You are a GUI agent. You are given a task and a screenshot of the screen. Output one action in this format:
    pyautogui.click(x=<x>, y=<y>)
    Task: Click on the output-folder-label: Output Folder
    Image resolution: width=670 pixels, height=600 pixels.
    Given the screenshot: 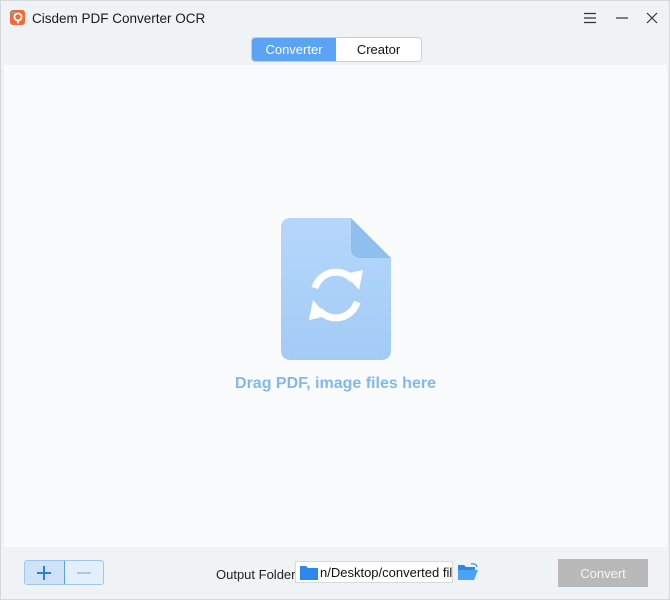 What is the action you would take?
    pyautogui.click(x=256, y=574)
    